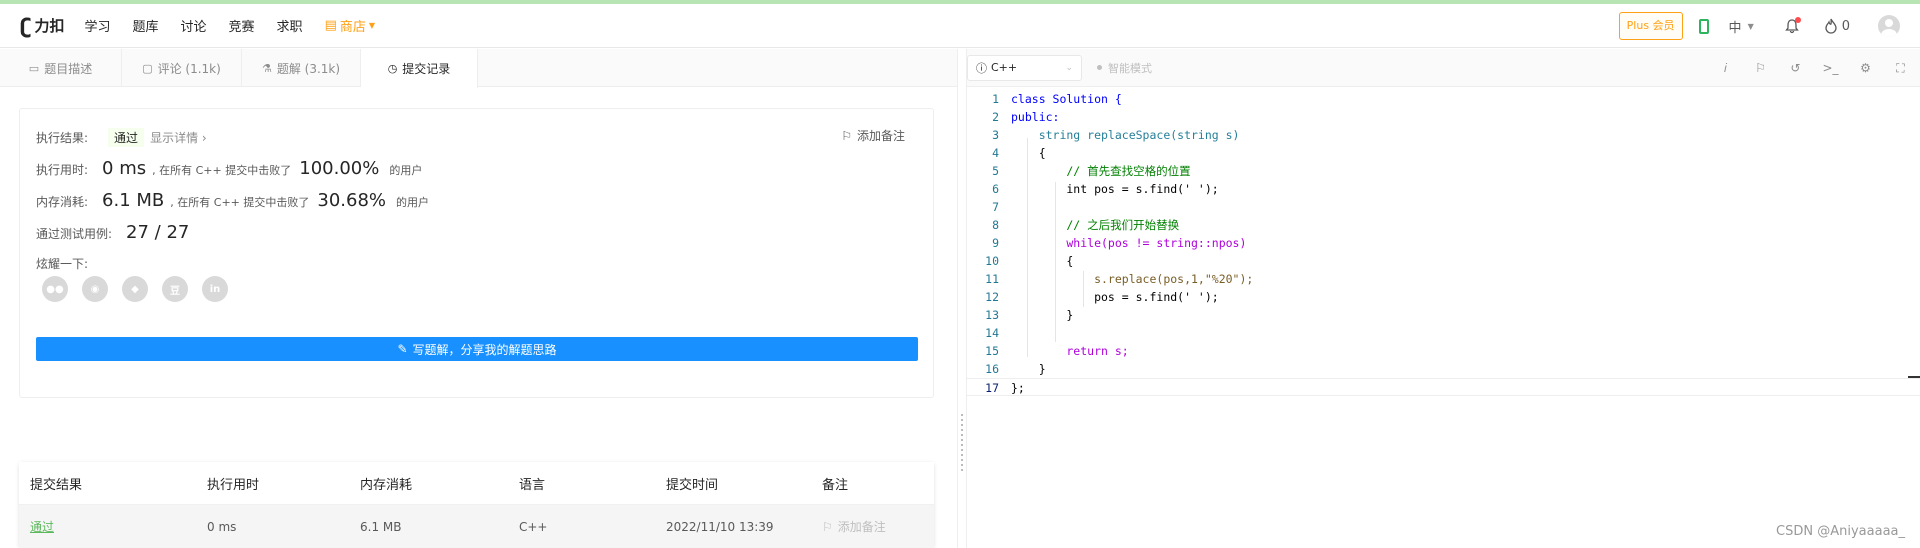  I want to click on runtime-value: 0 ms, so click(124, 168).